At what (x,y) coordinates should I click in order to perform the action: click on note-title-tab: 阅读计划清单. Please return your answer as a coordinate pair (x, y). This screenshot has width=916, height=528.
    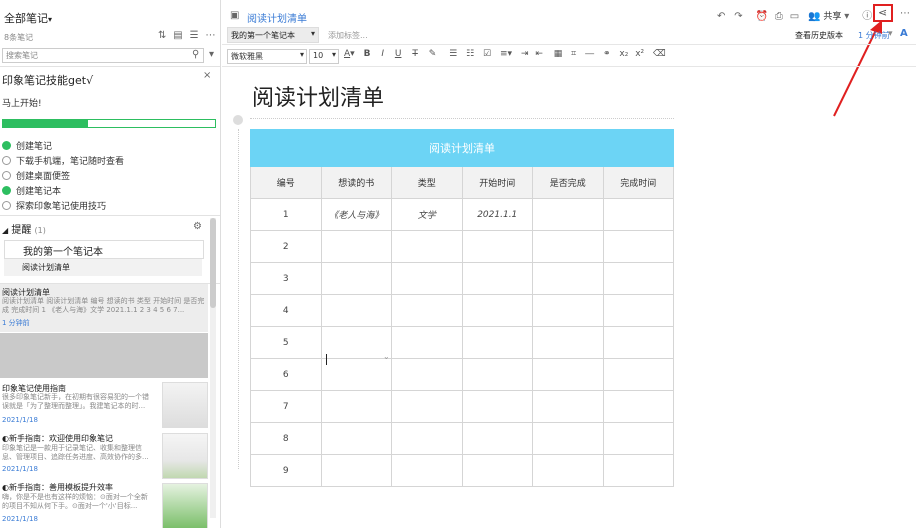
    Looking at the image, I should click on (277, 17).